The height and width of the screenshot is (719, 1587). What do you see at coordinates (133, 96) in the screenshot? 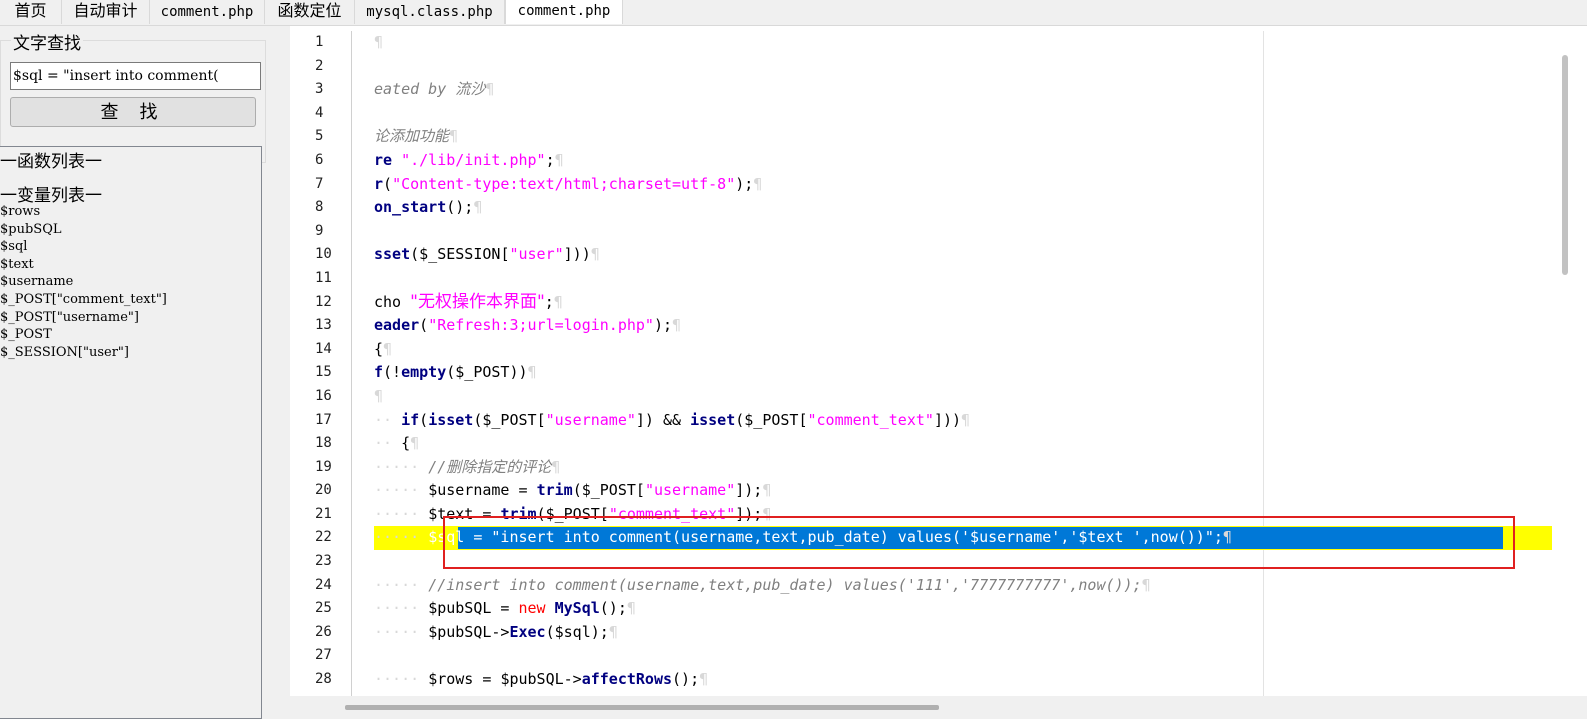
I see `text-search-group: 文字查找 $sql = "insert into comment( 查 找` at bounding box center [133, 96].